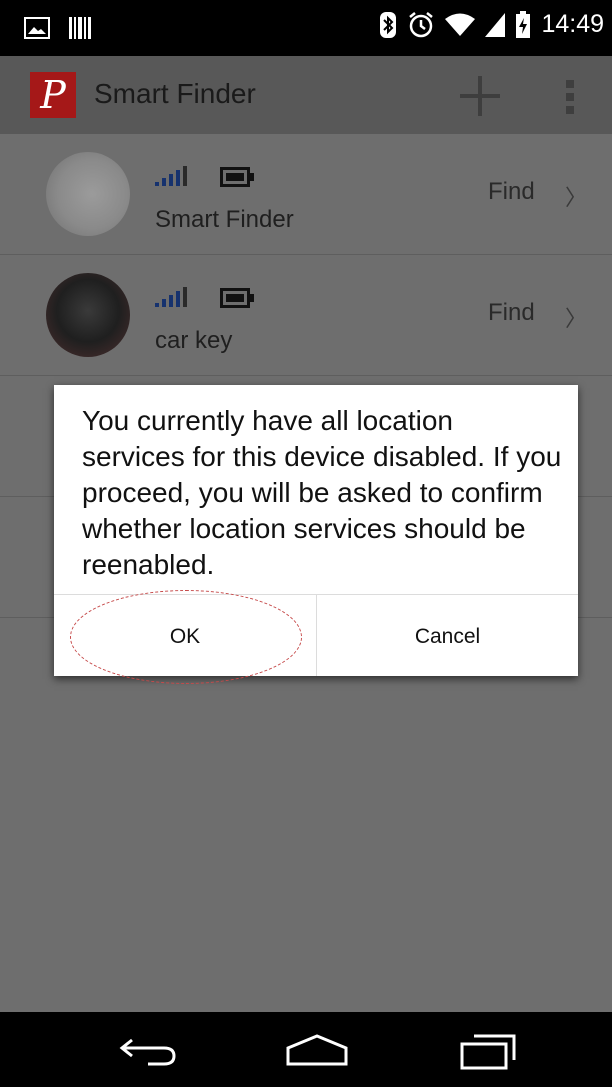 This screenshot has width=612, height=1087. Describe the element at coordinates (480, 96) in the screenshot. I see `plus-icon` at that location.